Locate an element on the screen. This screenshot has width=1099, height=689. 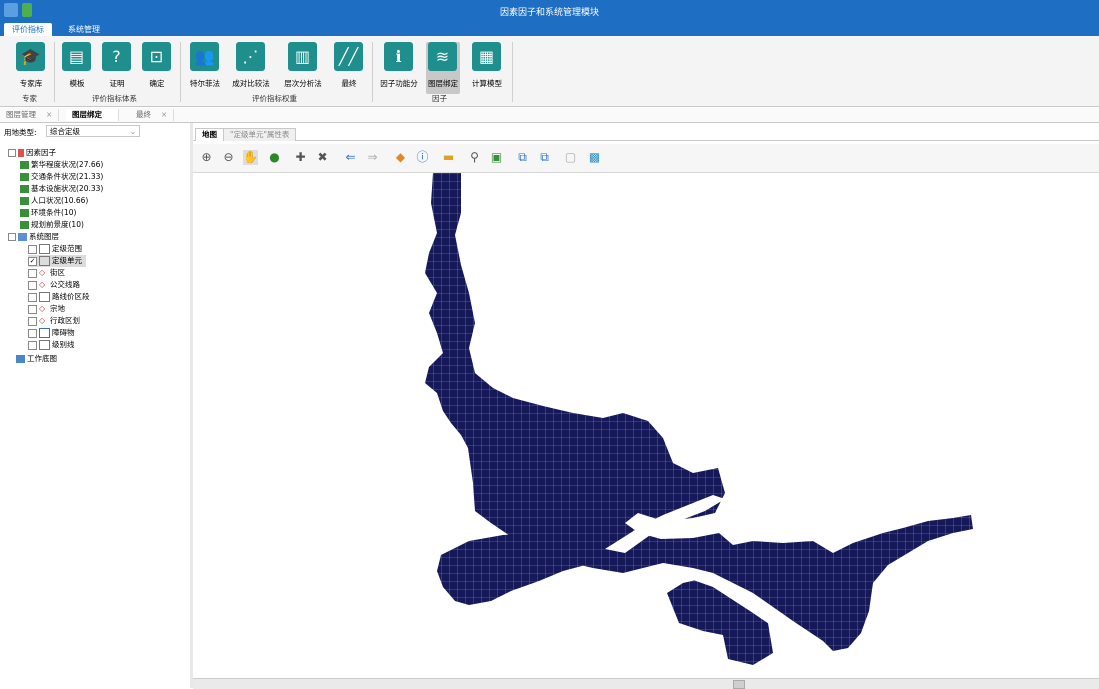
clear-selection-icon: ▢ is located at coordinates (570, 157).